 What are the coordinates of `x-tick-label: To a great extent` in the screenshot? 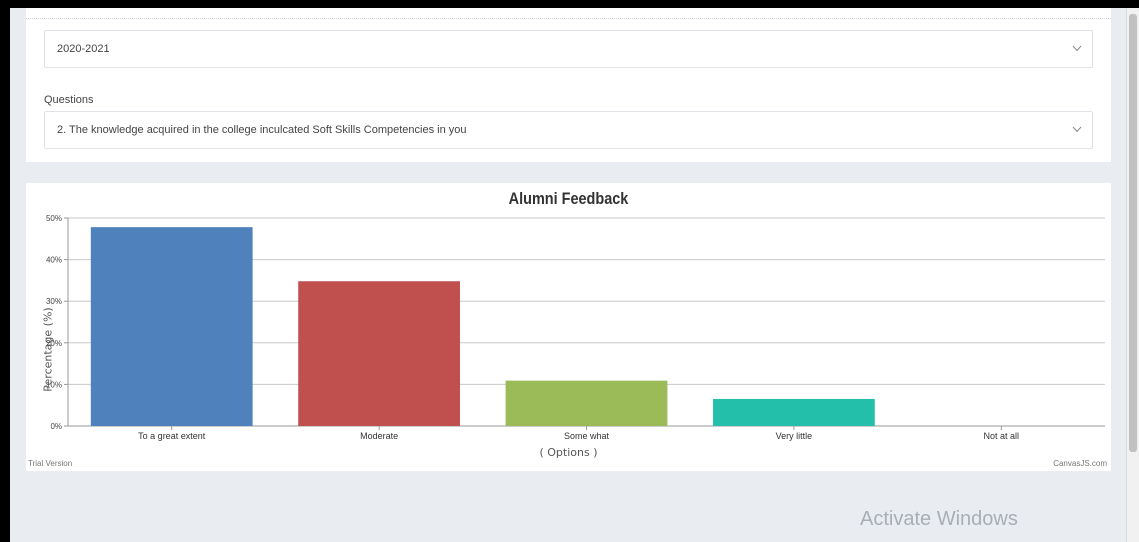 It's located at (172, 436).